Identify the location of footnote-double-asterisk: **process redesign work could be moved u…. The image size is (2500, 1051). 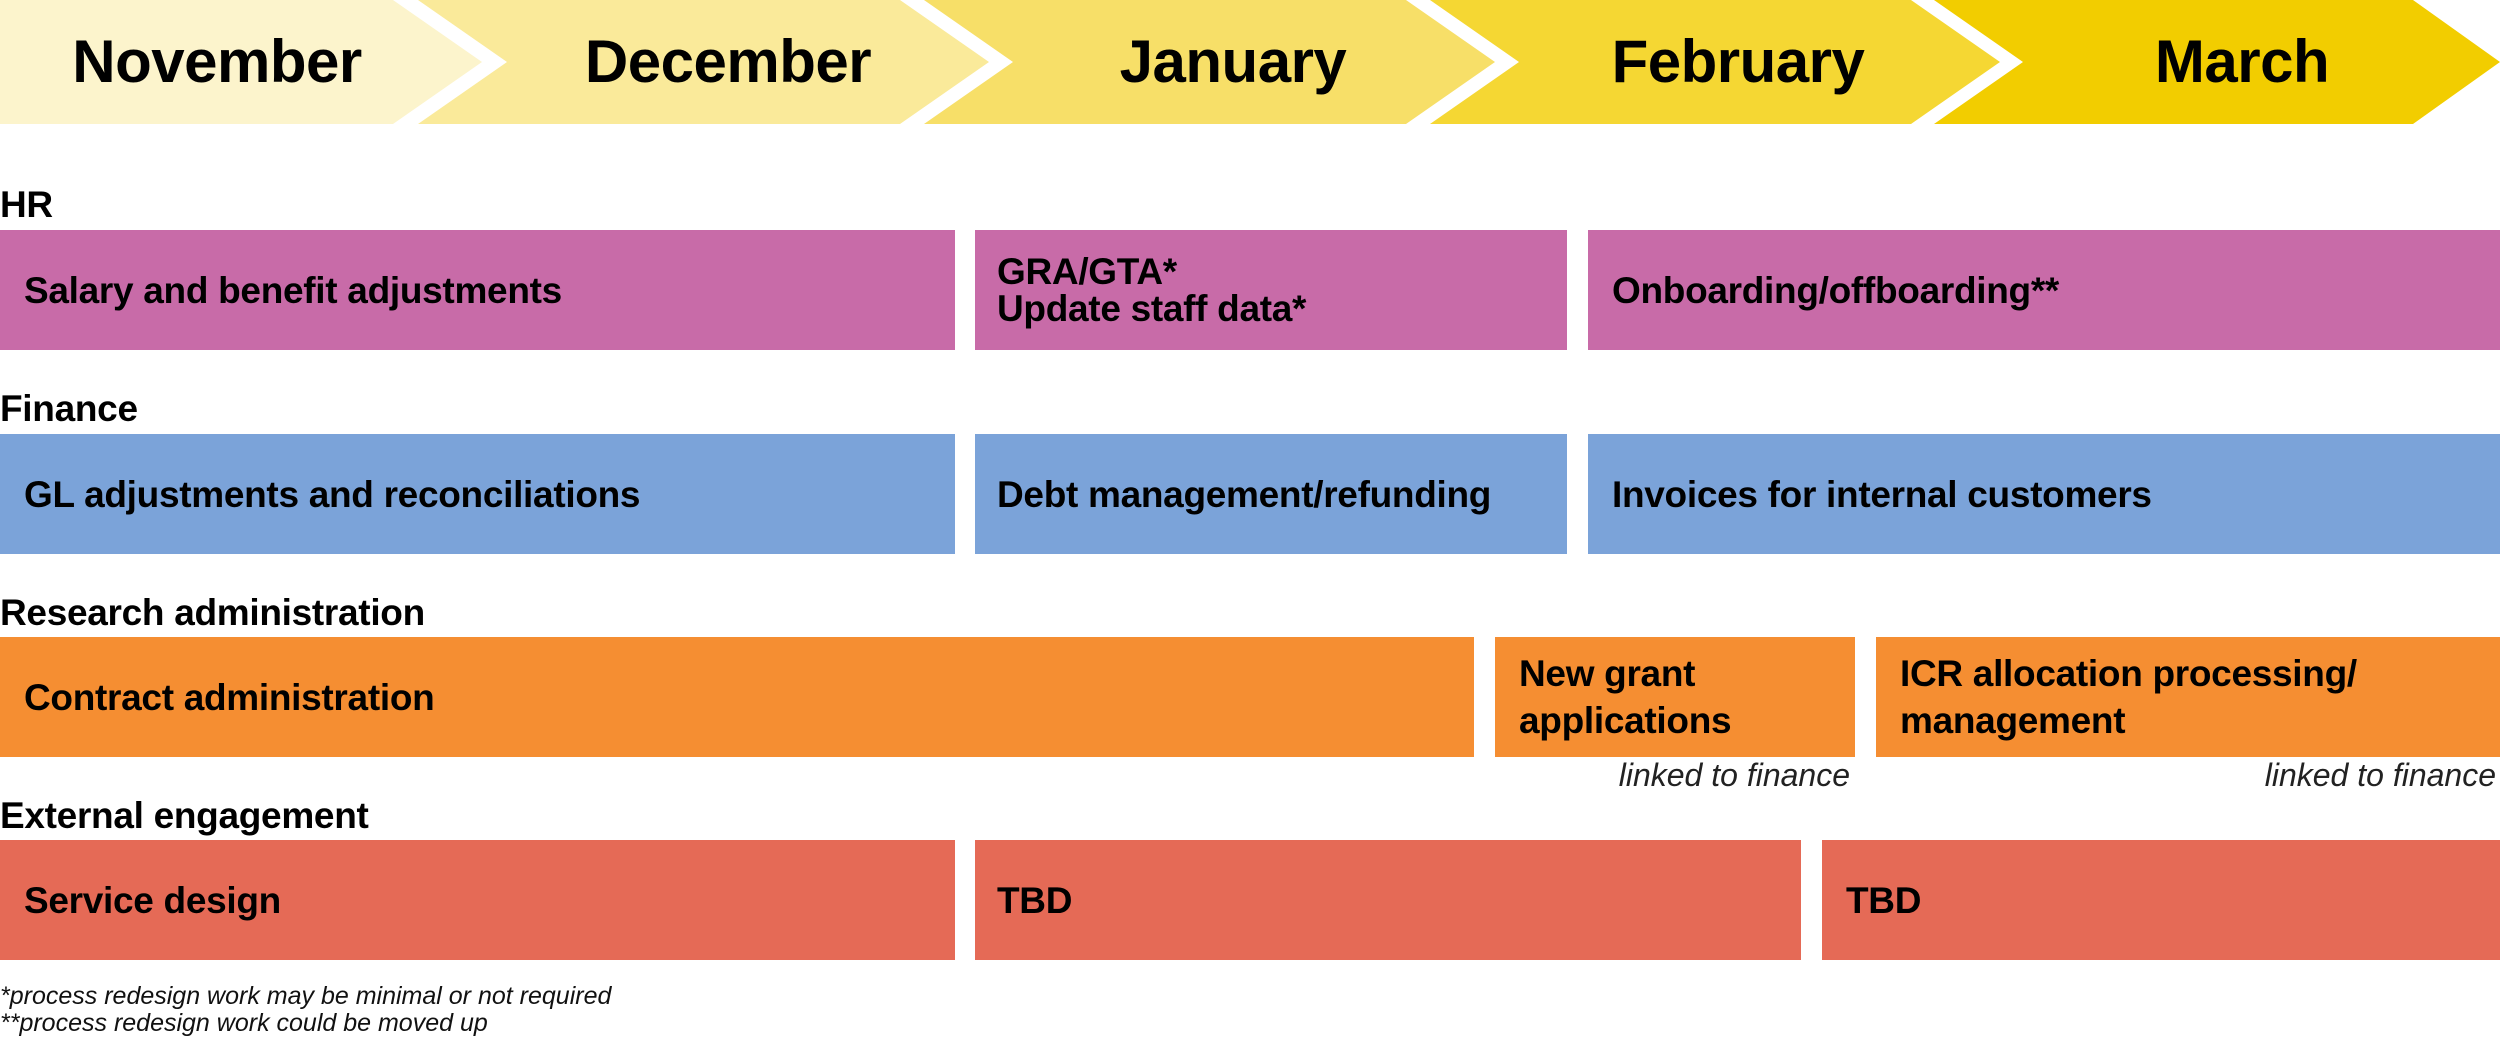
(244, 1023).